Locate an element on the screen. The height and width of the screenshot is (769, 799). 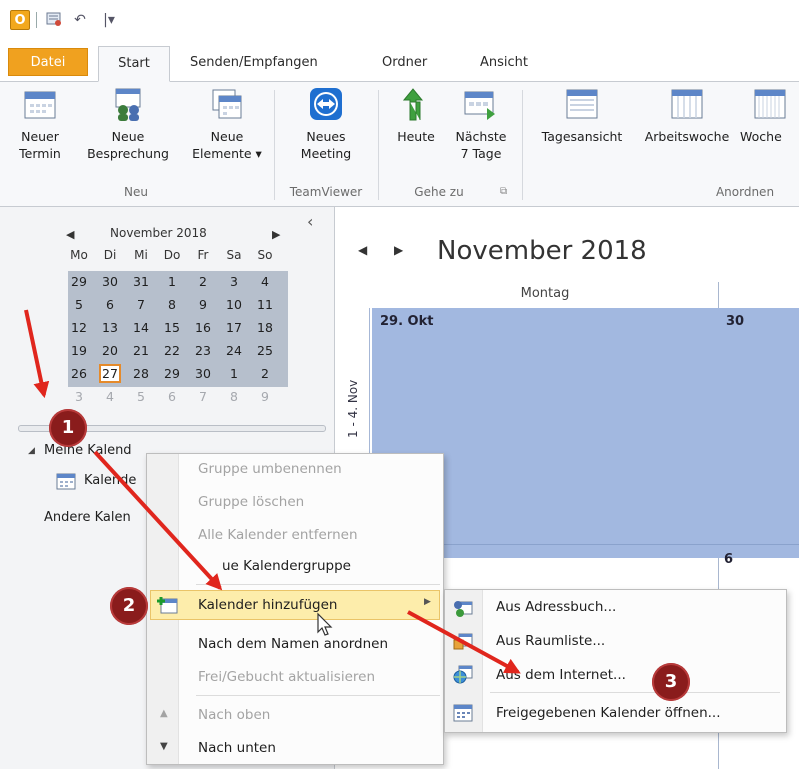
step-badge-2: 2 is located at coordinates (129, 606).